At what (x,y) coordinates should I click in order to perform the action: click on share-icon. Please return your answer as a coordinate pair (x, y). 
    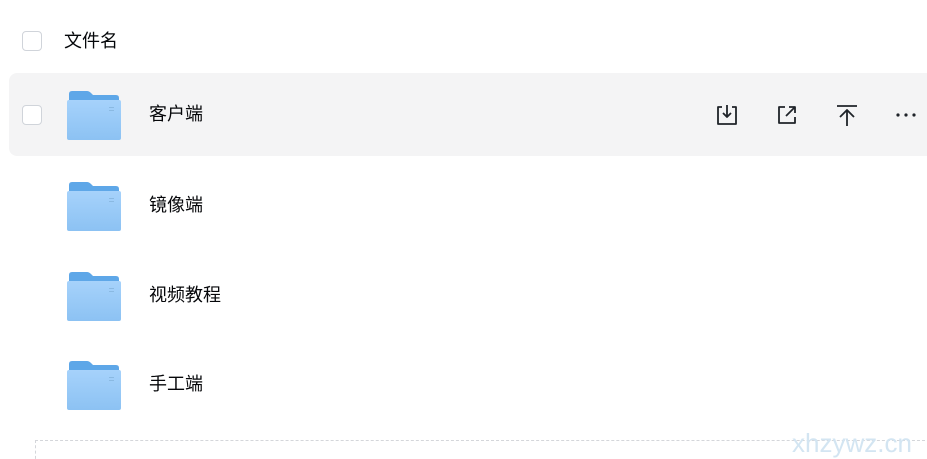
    Looking at the image, I should click on (787, 115).